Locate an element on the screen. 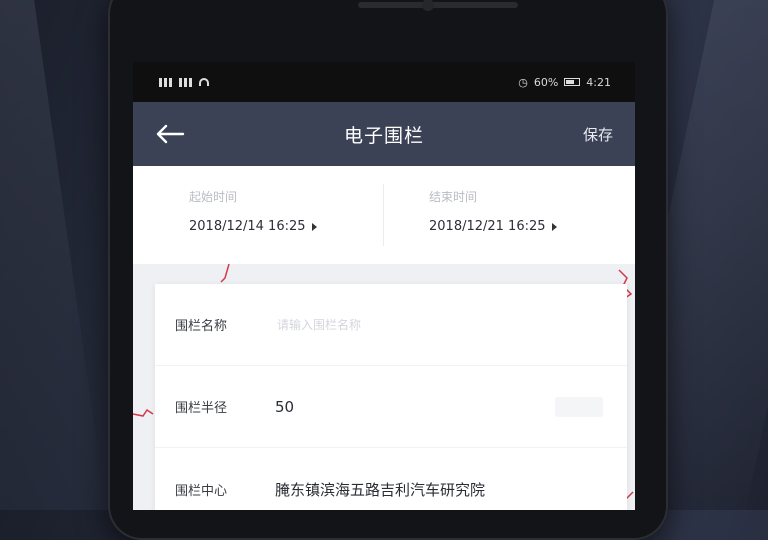 Image resolution: width=768 pixels, height=540 pixels. fence-name-row: 围栏名称 is located at coordinates (391, 325).